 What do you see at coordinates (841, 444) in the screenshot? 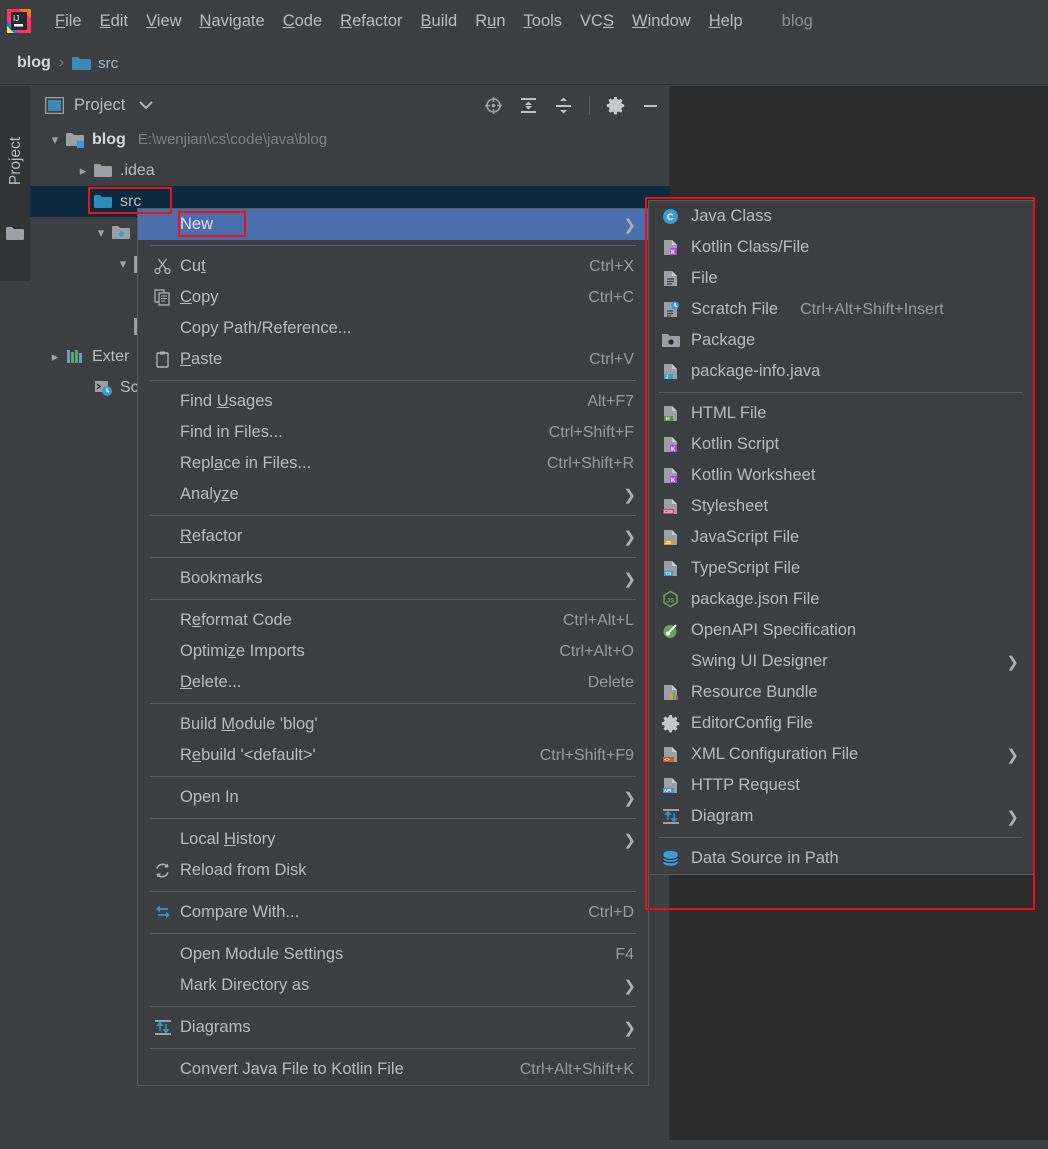
I see `new-submenu-item-kotlin-script: K Kotlin Script` at bounding box center [841, 444].